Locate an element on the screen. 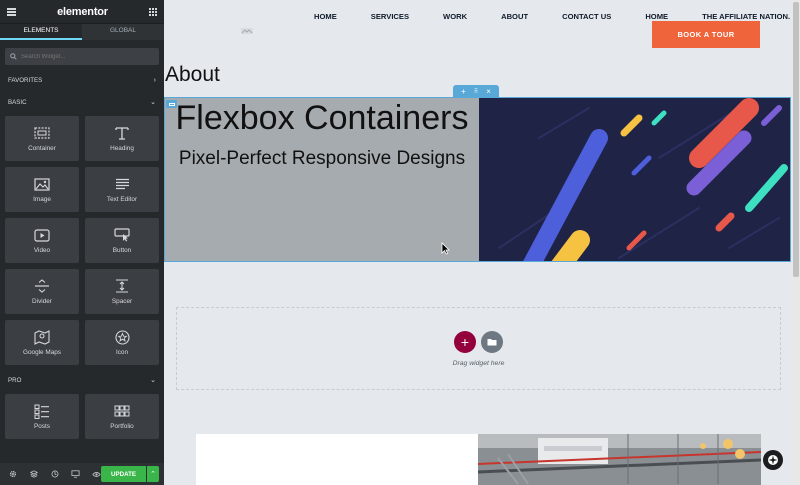 The image size is (800, 485). widget-label: Heading is located at coordinates (122, 148).